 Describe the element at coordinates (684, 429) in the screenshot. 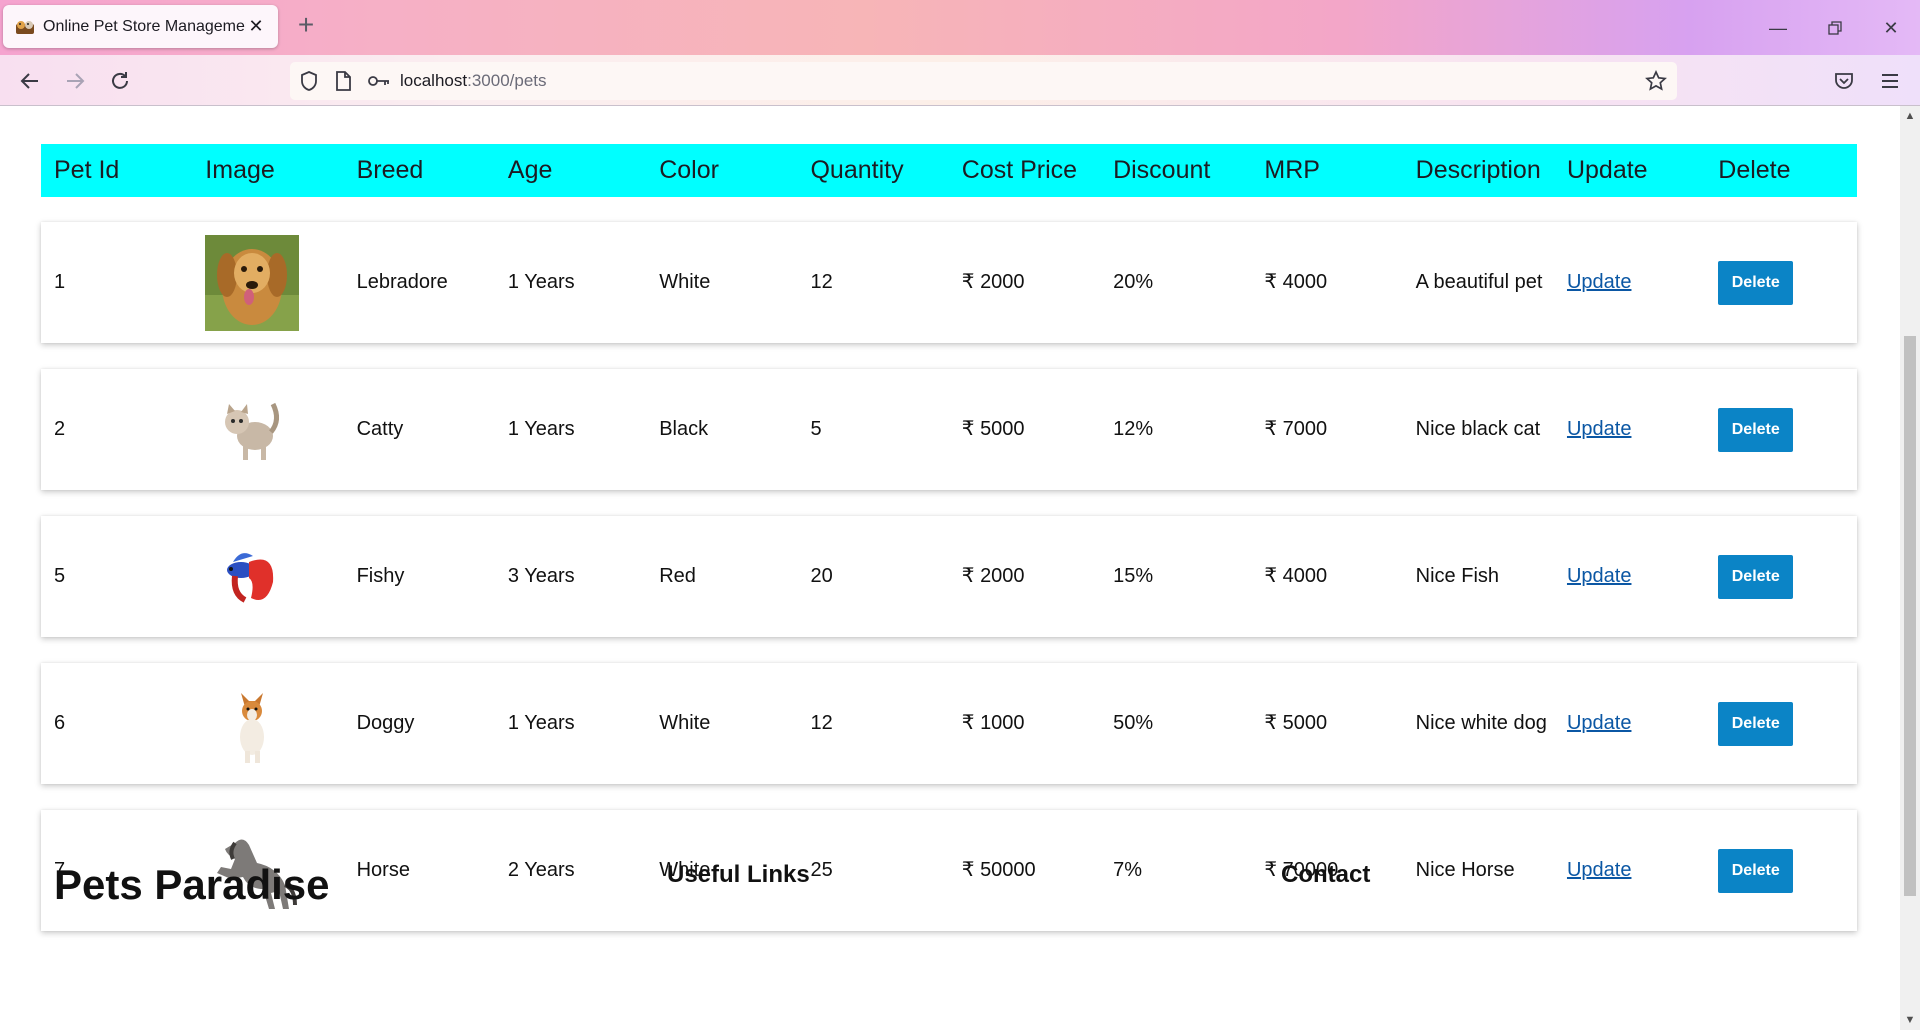

I see `pet-color: Black` at that location.